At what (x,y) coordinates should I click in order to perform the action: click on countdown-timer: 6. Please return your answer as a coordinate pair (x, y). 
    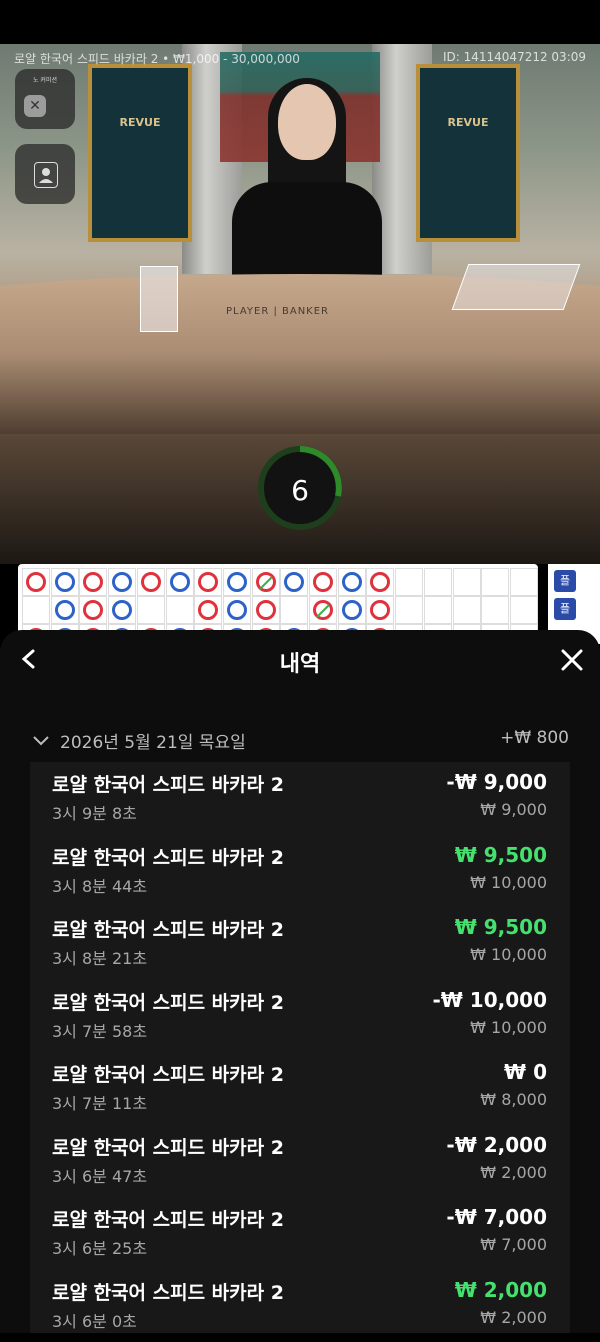
    Looking at the image, I should click on (300, 488).